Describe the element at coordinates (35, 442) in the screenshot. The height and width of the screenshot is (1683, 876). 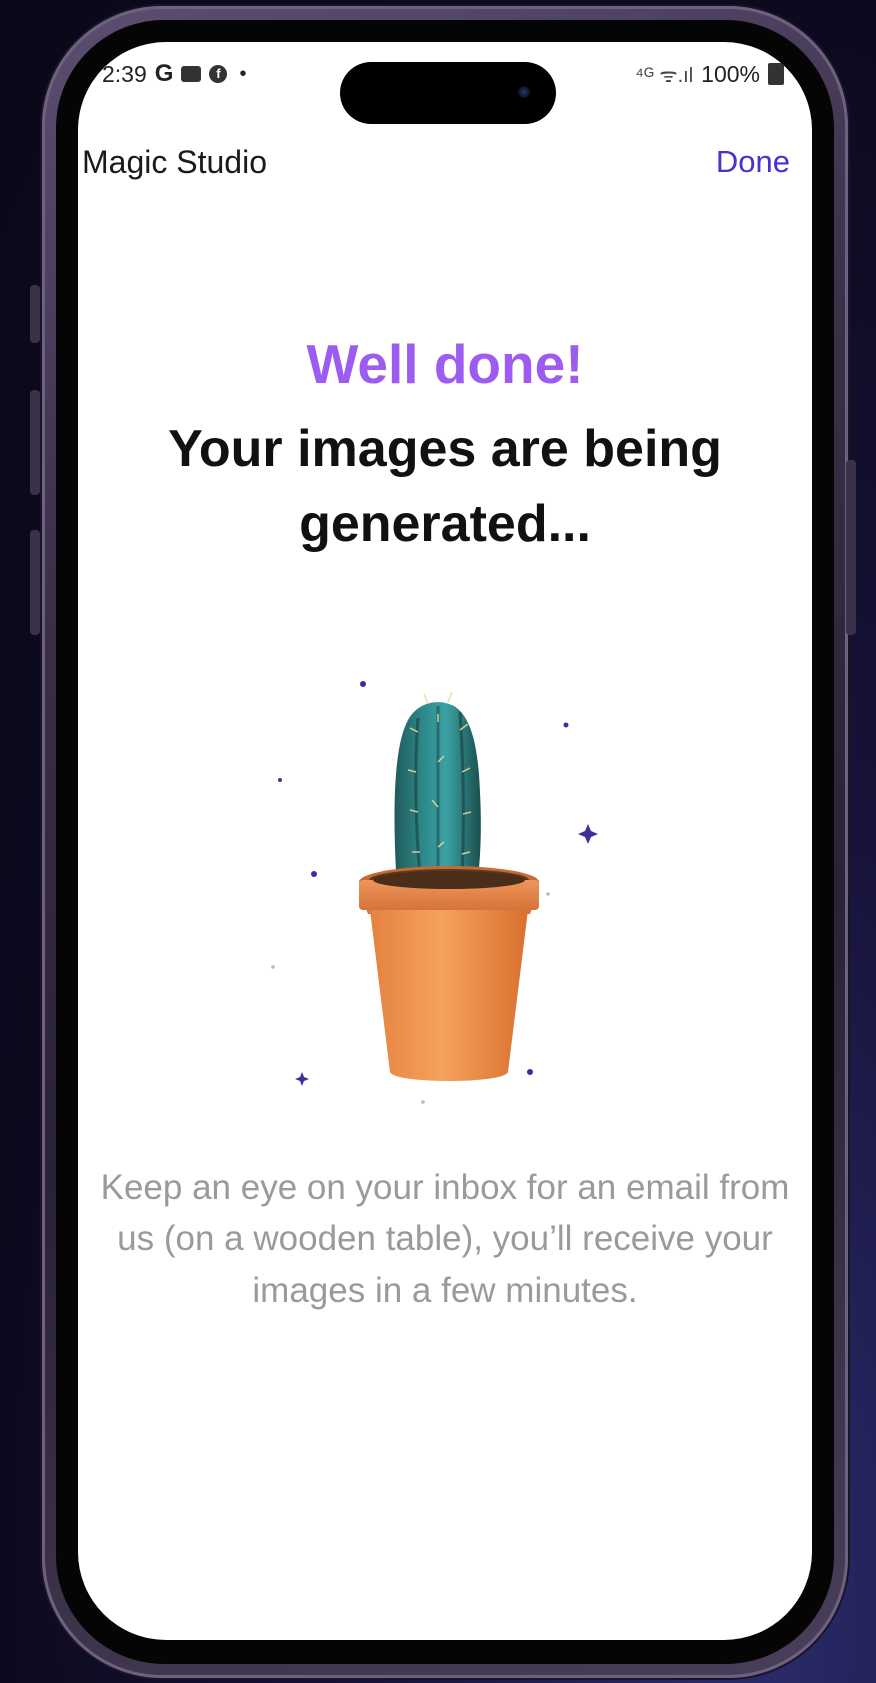
I see `side-button-volume-up` at that location.